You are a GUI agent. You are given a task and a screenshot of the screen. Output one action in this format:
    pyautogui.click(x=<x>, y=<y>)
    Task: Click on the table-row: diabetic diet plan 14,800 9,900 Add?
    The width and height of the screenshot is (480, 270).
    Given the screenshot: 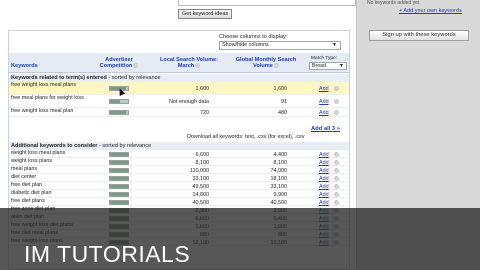 What is the action you would take?
    pyautogui.click(x=179, y=194)
    